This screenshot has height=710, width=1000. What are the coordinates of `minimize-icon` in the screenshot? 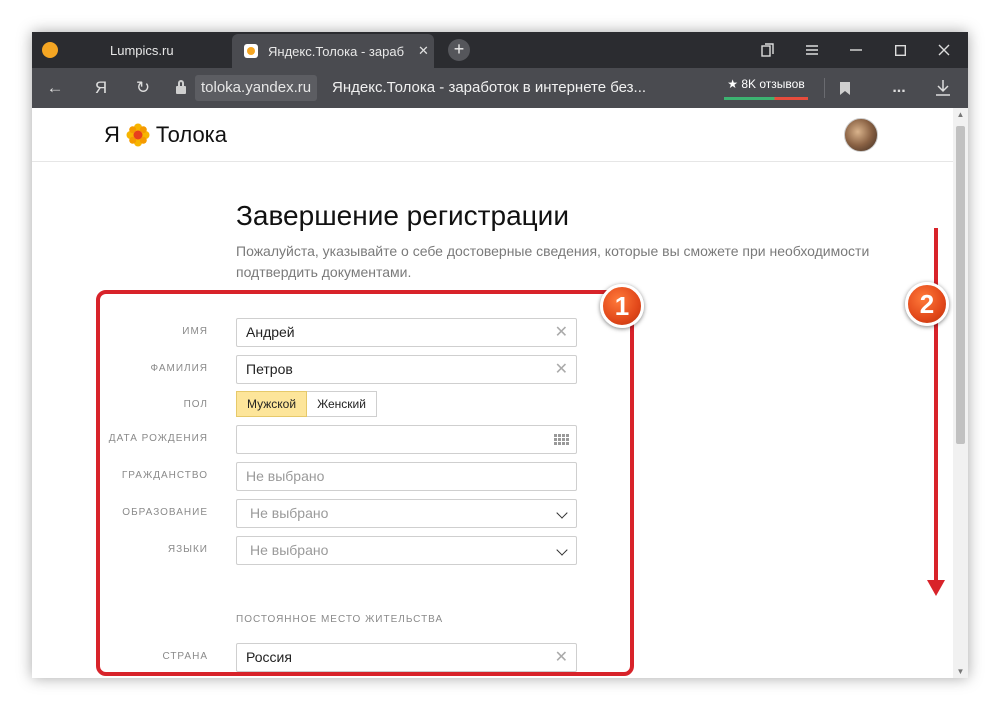 It's located at (856, 50).